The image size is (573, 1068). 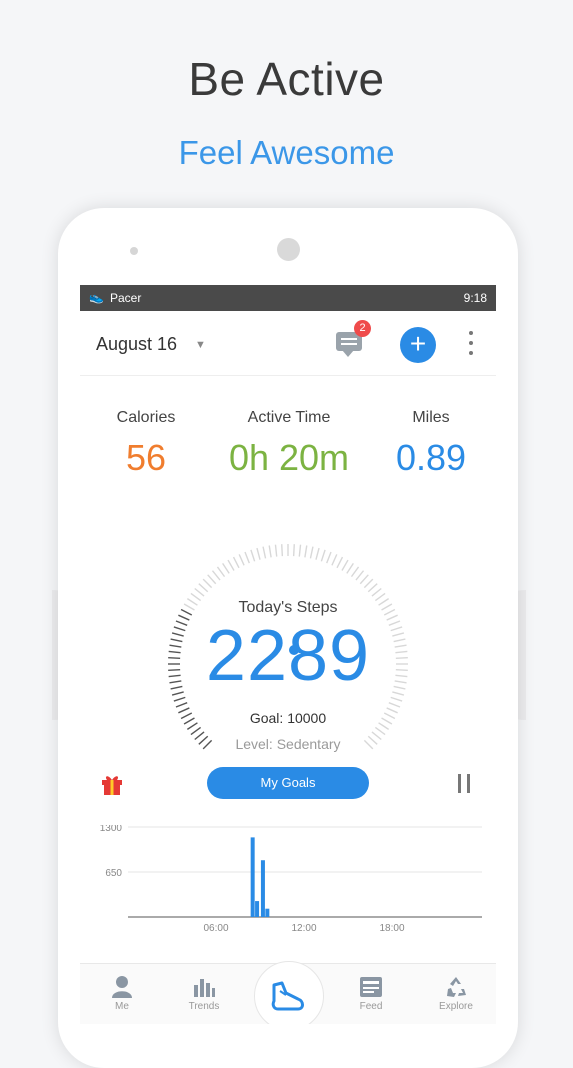 I want to click on stat-active-time: Active Time 0h 20m, so click(x=289, y=444).